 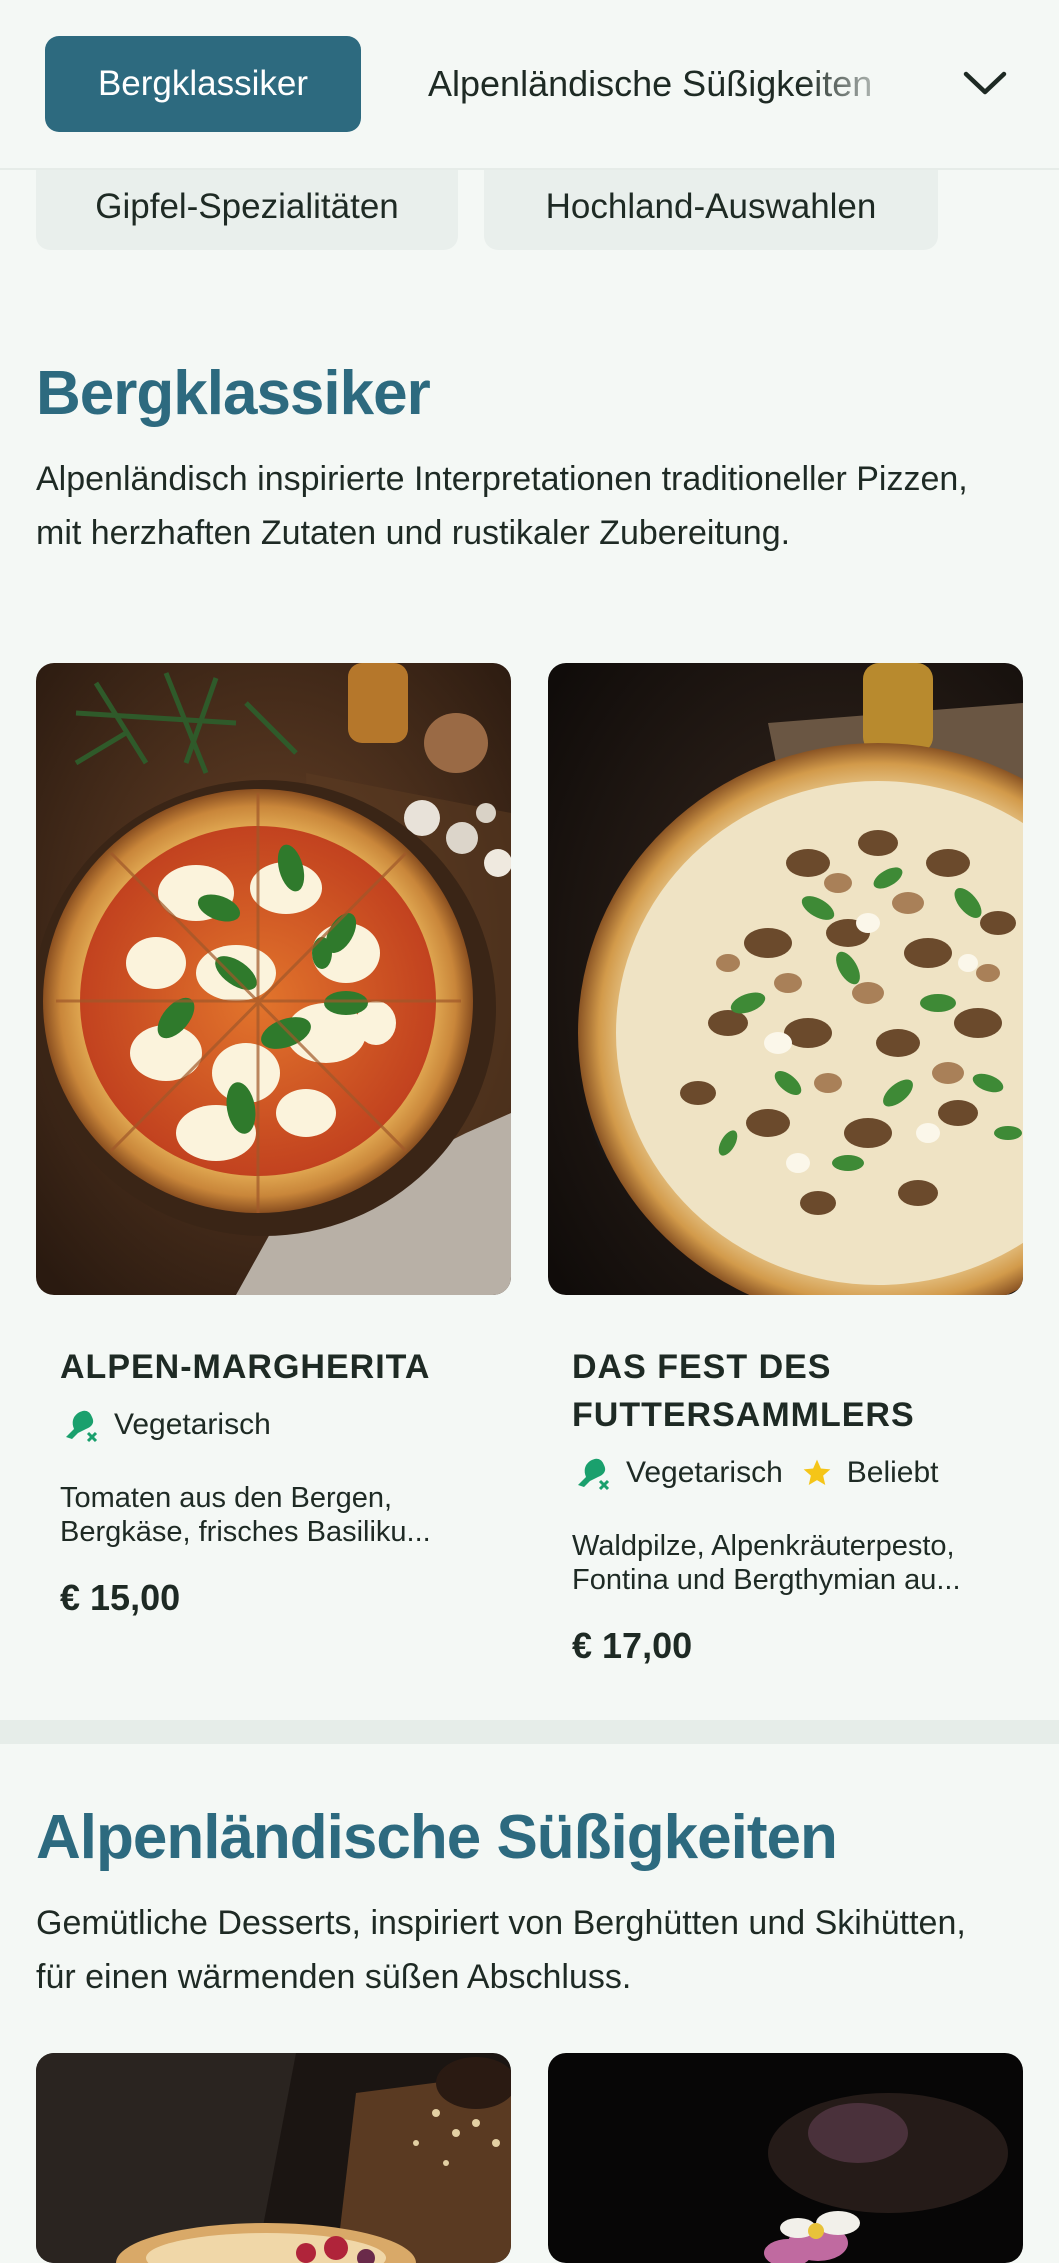 What do you see at coordinates (892, 1472) in the screenshot?
I see `tag-label: Beliebt` at bounding box center [892, 1472].